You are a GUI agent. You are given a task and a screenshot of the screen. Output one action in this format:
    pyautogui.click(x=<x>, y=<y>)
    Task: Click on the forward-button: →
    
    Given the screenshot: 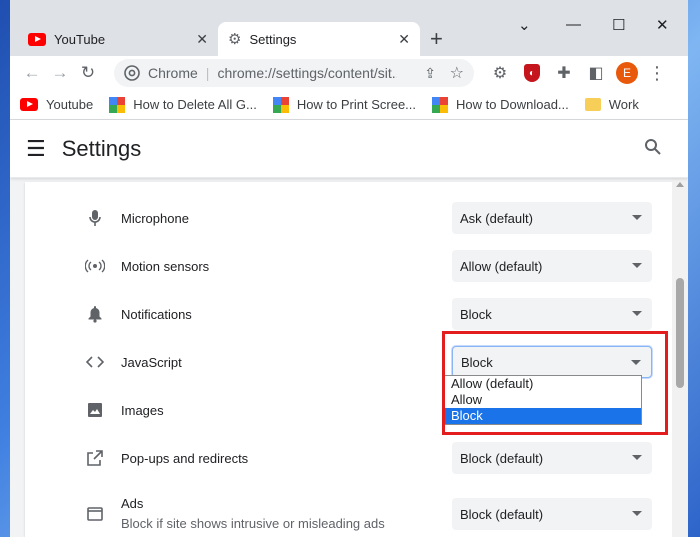 What is the action you would take?
    pyautogui.click(x=60, y=73)
    